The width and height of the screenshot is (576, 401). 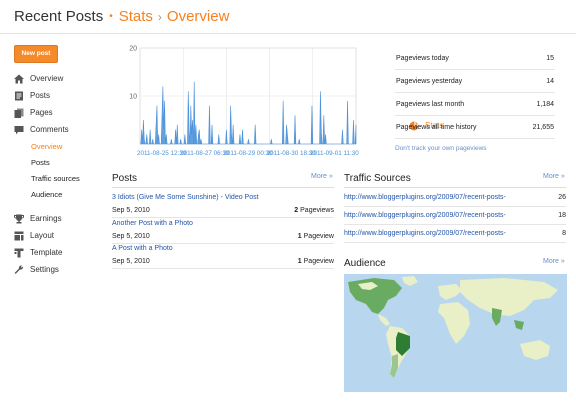 What do you see at coordinates (59, 235) in the screenshot?
I see `sidebar-item-layout: Layout` at bounding box center [59, 235].